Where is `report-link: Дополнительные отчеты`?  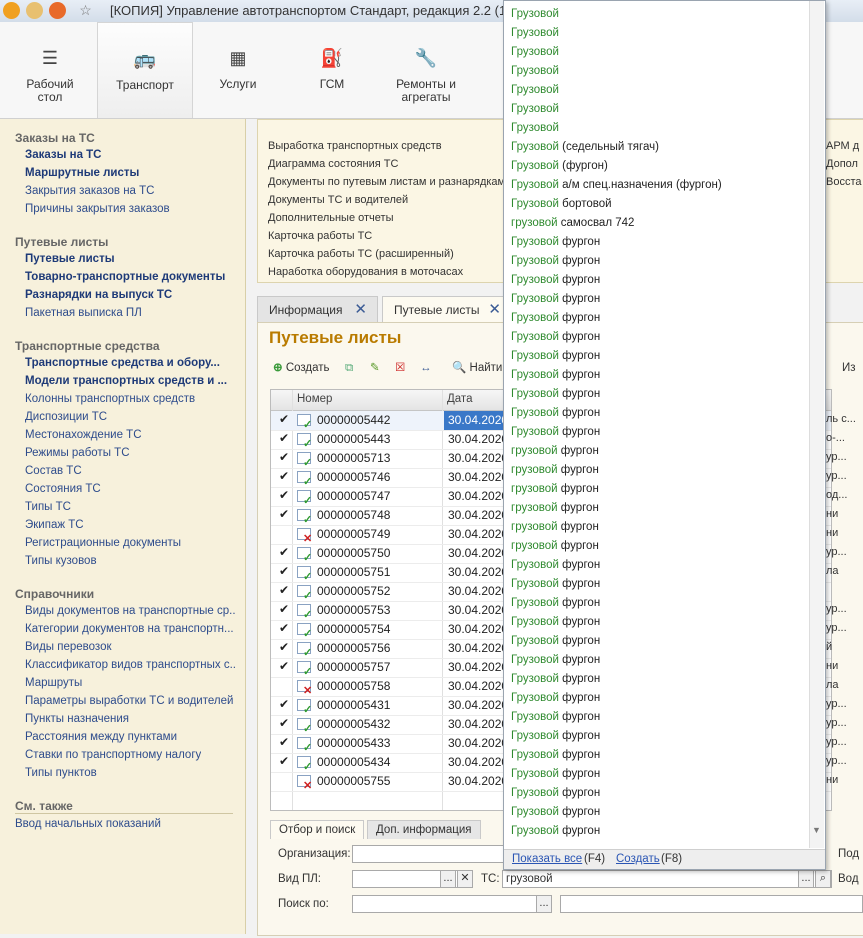
report-link: Дополнительные отчеты is located at coordinates (330, 218).